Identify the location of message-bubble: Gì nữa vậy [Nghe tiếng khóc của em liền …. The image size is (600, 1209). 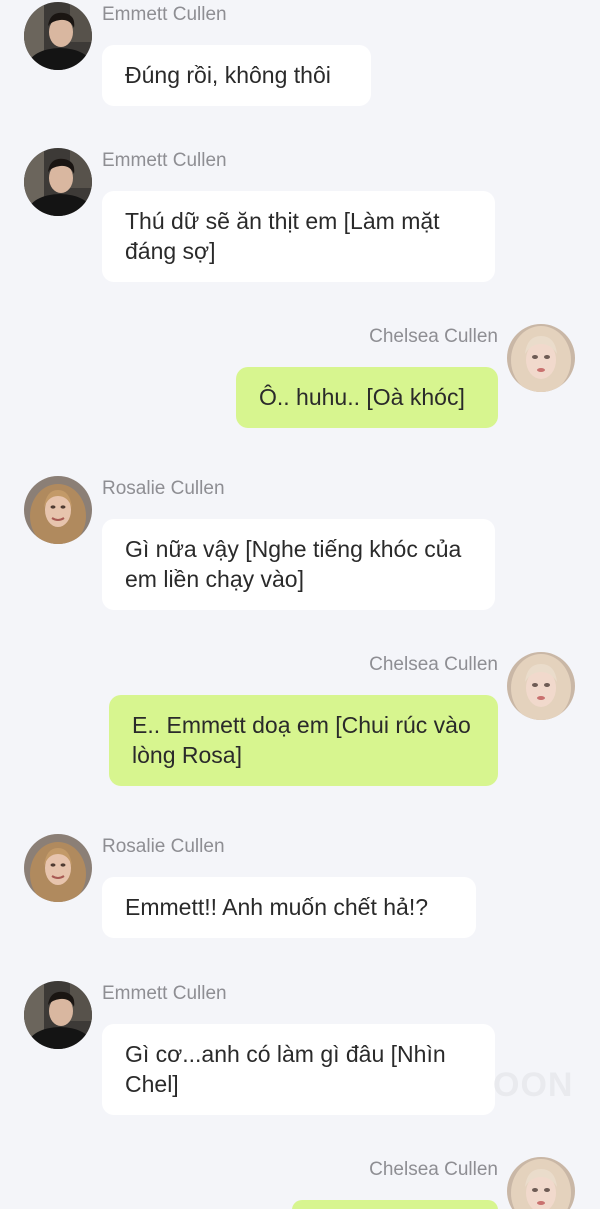
(298, 564).